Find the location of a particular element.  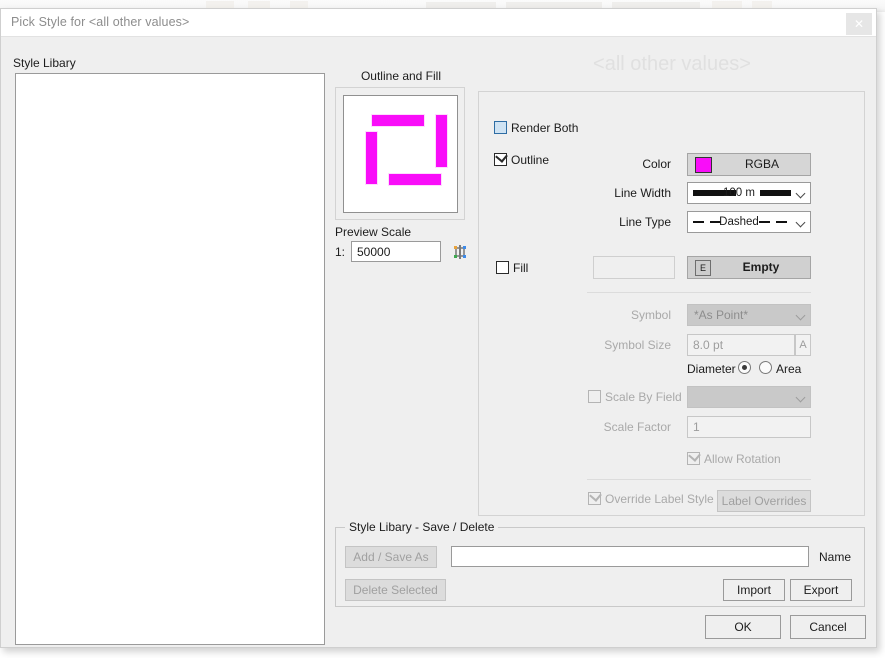

cancel-button: Cancel is located at coordinates (828, 627).